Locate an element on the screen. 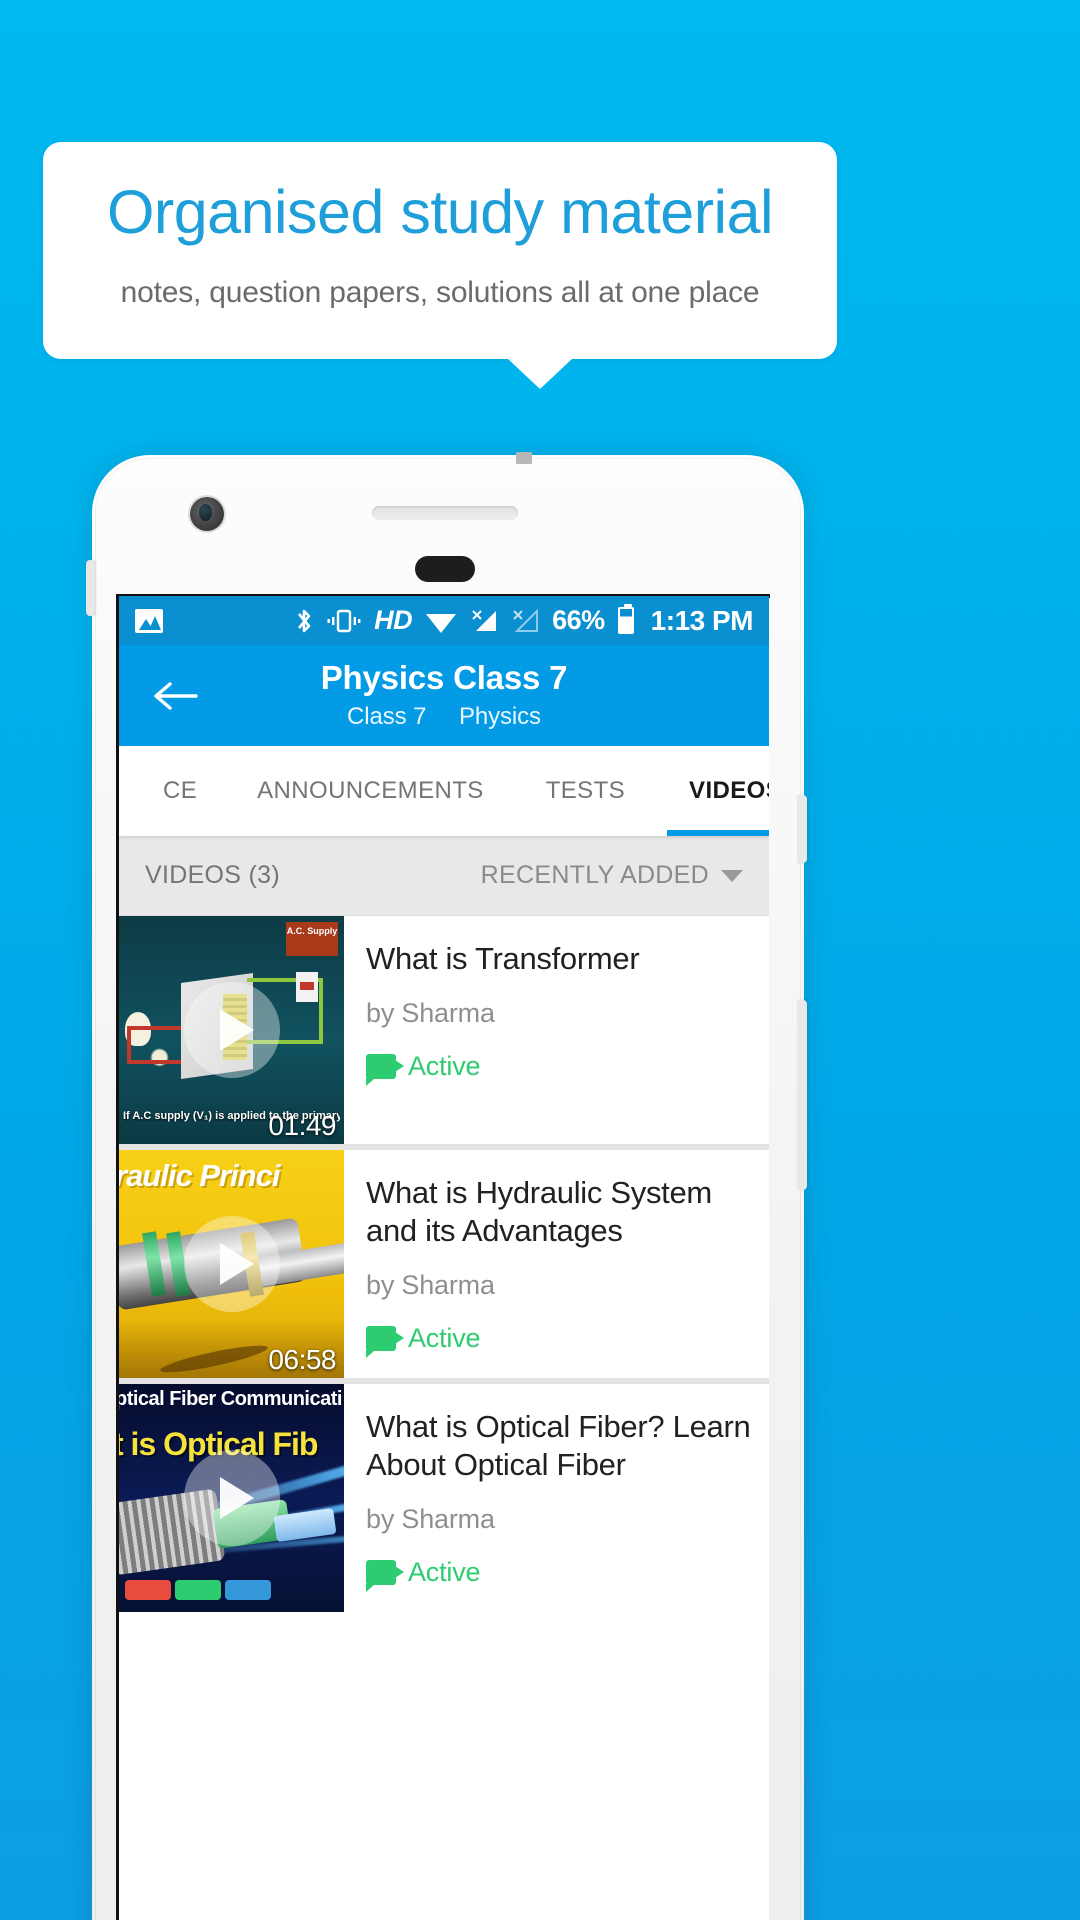  back-button is located at coordinates (175, 696).